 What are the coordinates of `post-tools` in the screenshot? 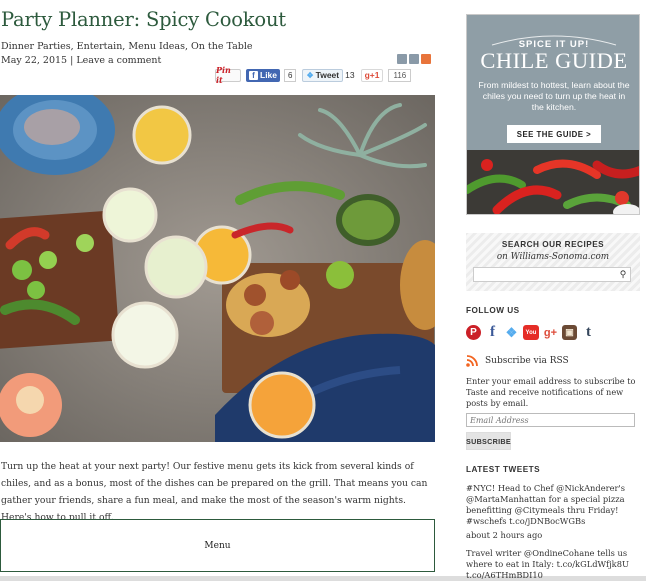 It's located at (414, 59).